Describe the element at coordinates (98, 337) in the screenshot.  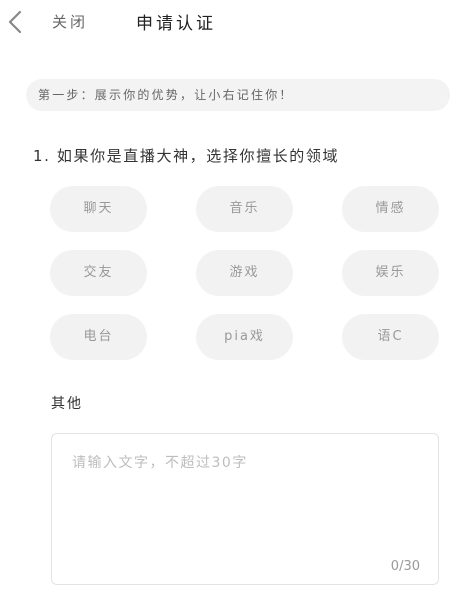
I see `field-chip-radio: 电台` at that location.